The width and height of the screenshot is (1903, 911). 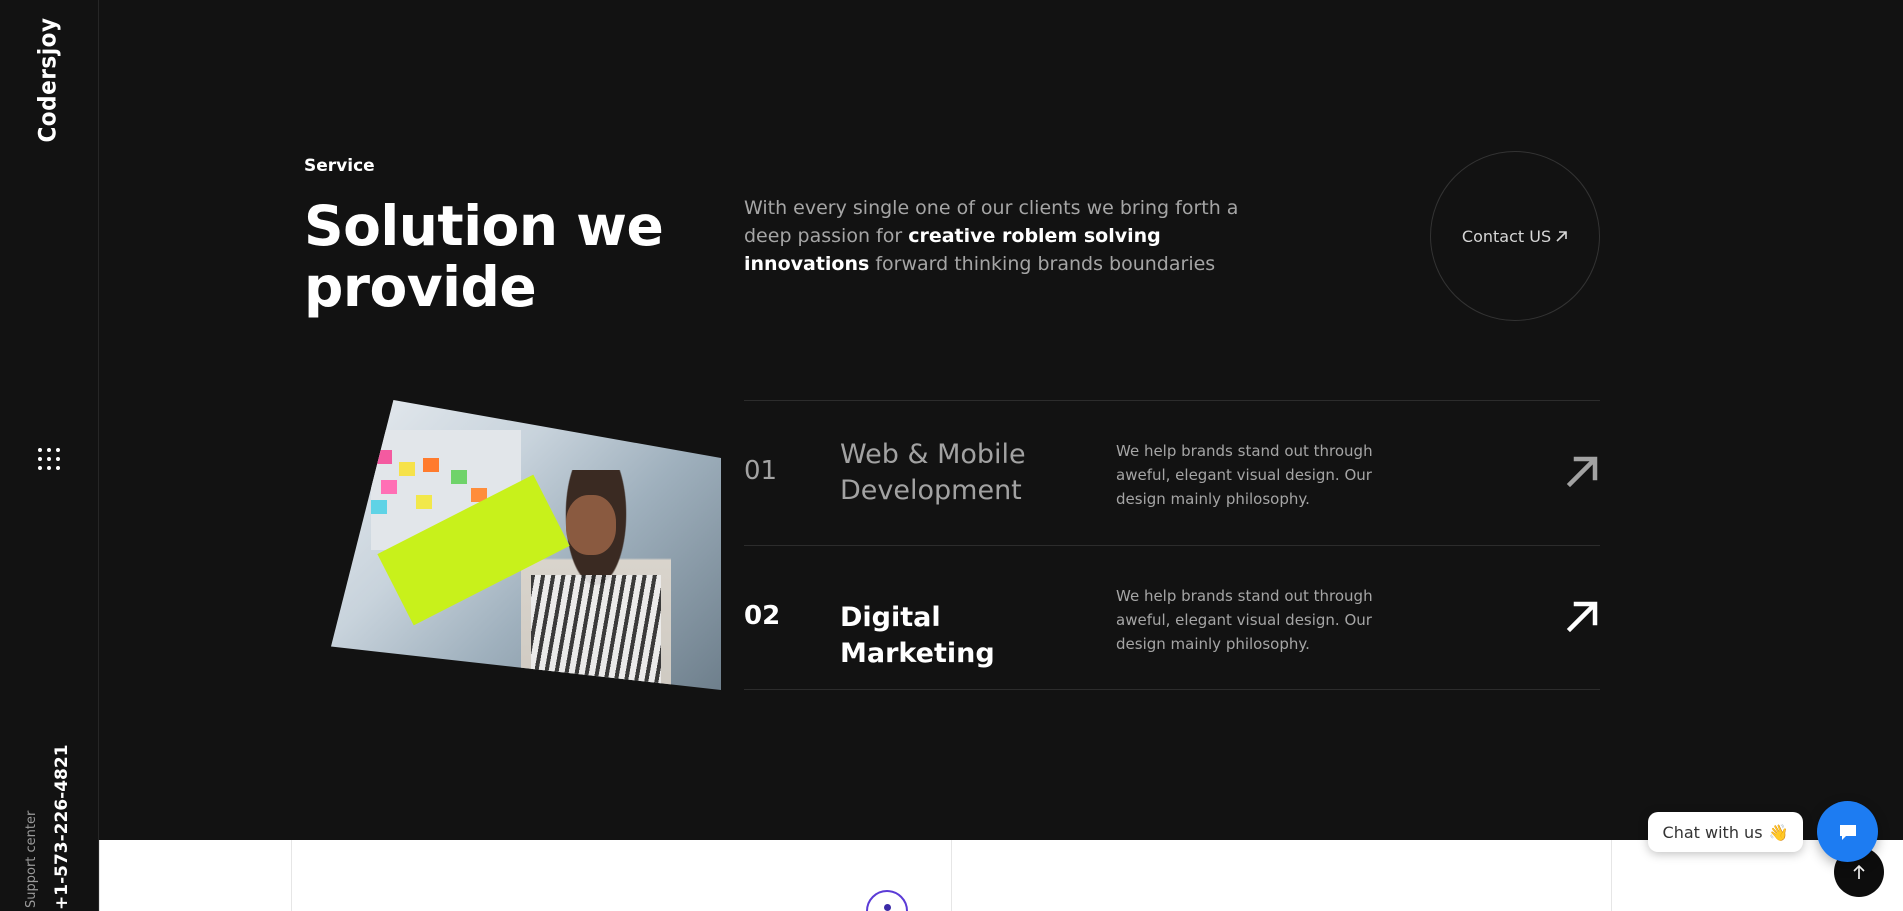 I want to click on contact-us-button: Contact US, so click(x=1515, y=236).